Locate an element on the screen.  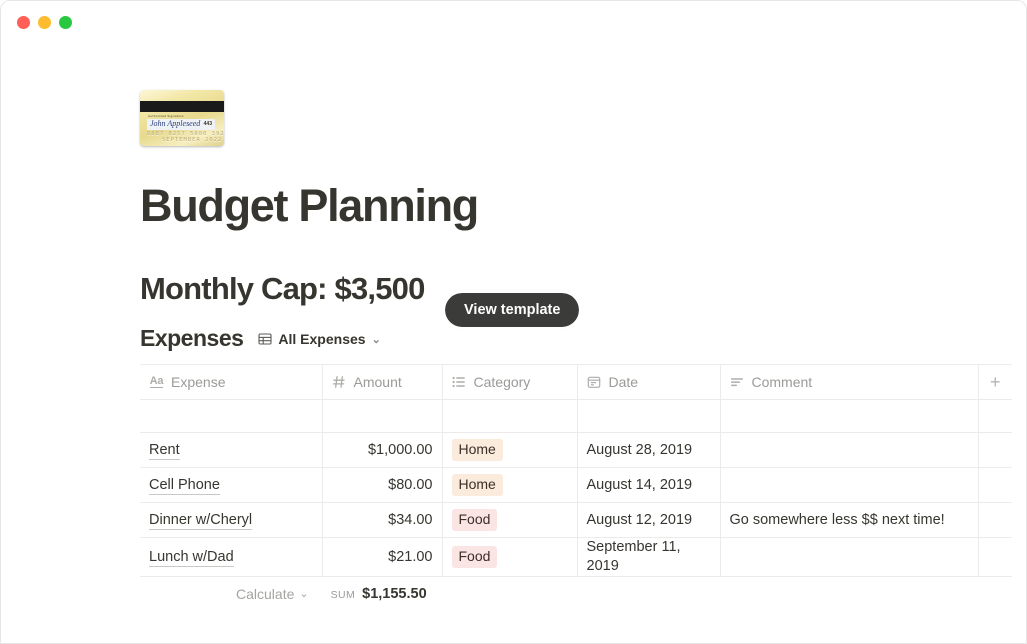
expense-link: Dinner w/Cheryl is located at coordinates (201, 521).